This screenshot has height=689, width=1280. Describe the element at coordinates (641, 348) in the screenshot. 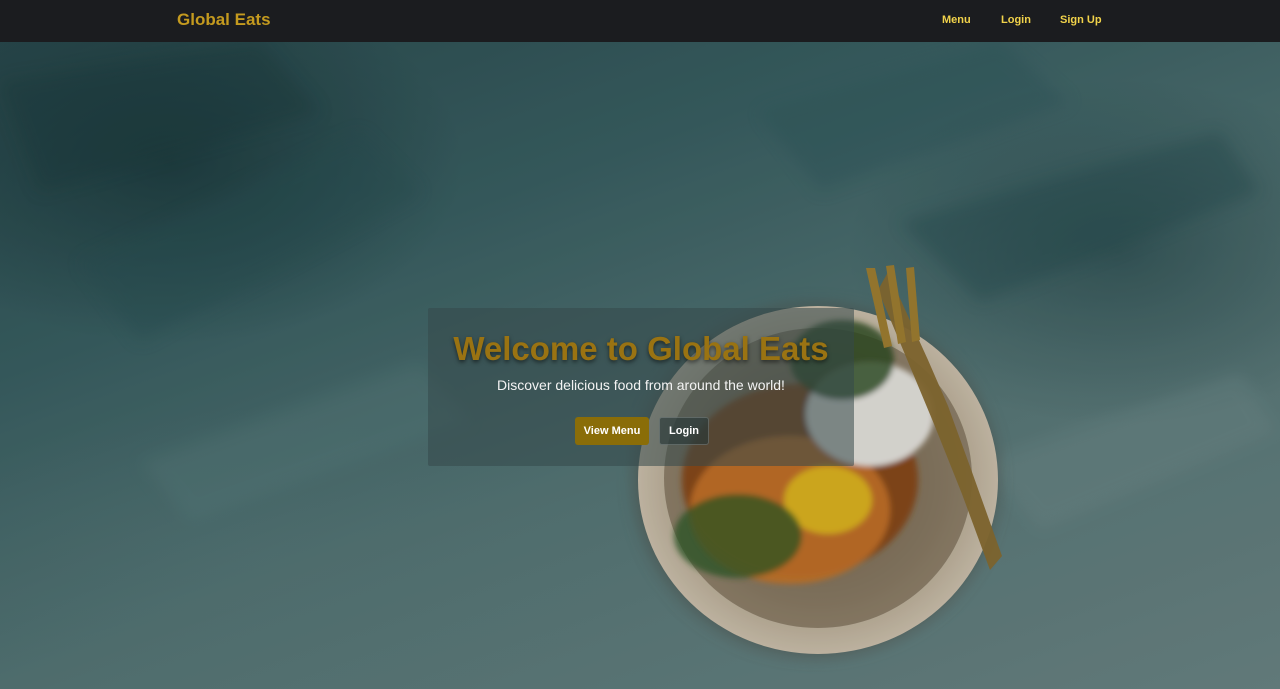

I see `hero-title: Welcome to Global Eats` at that location.